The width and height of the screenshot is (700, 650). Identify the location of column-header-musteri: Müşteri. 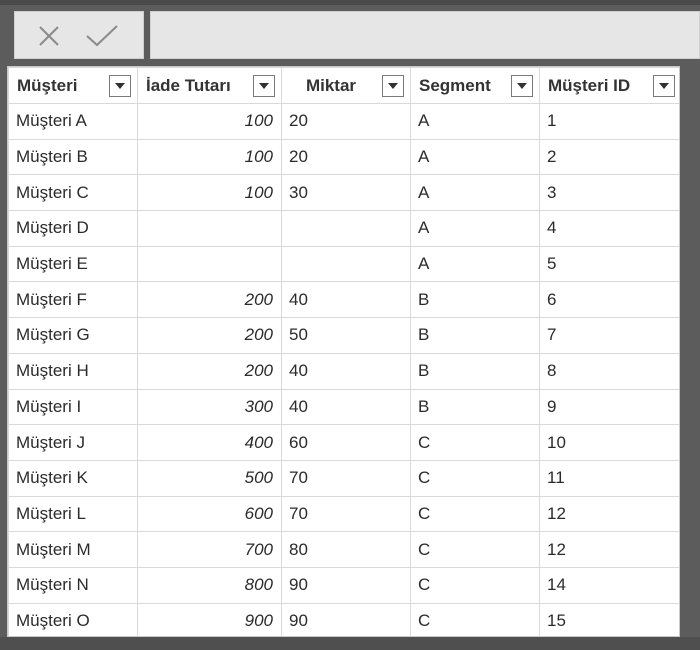
(73, 85).